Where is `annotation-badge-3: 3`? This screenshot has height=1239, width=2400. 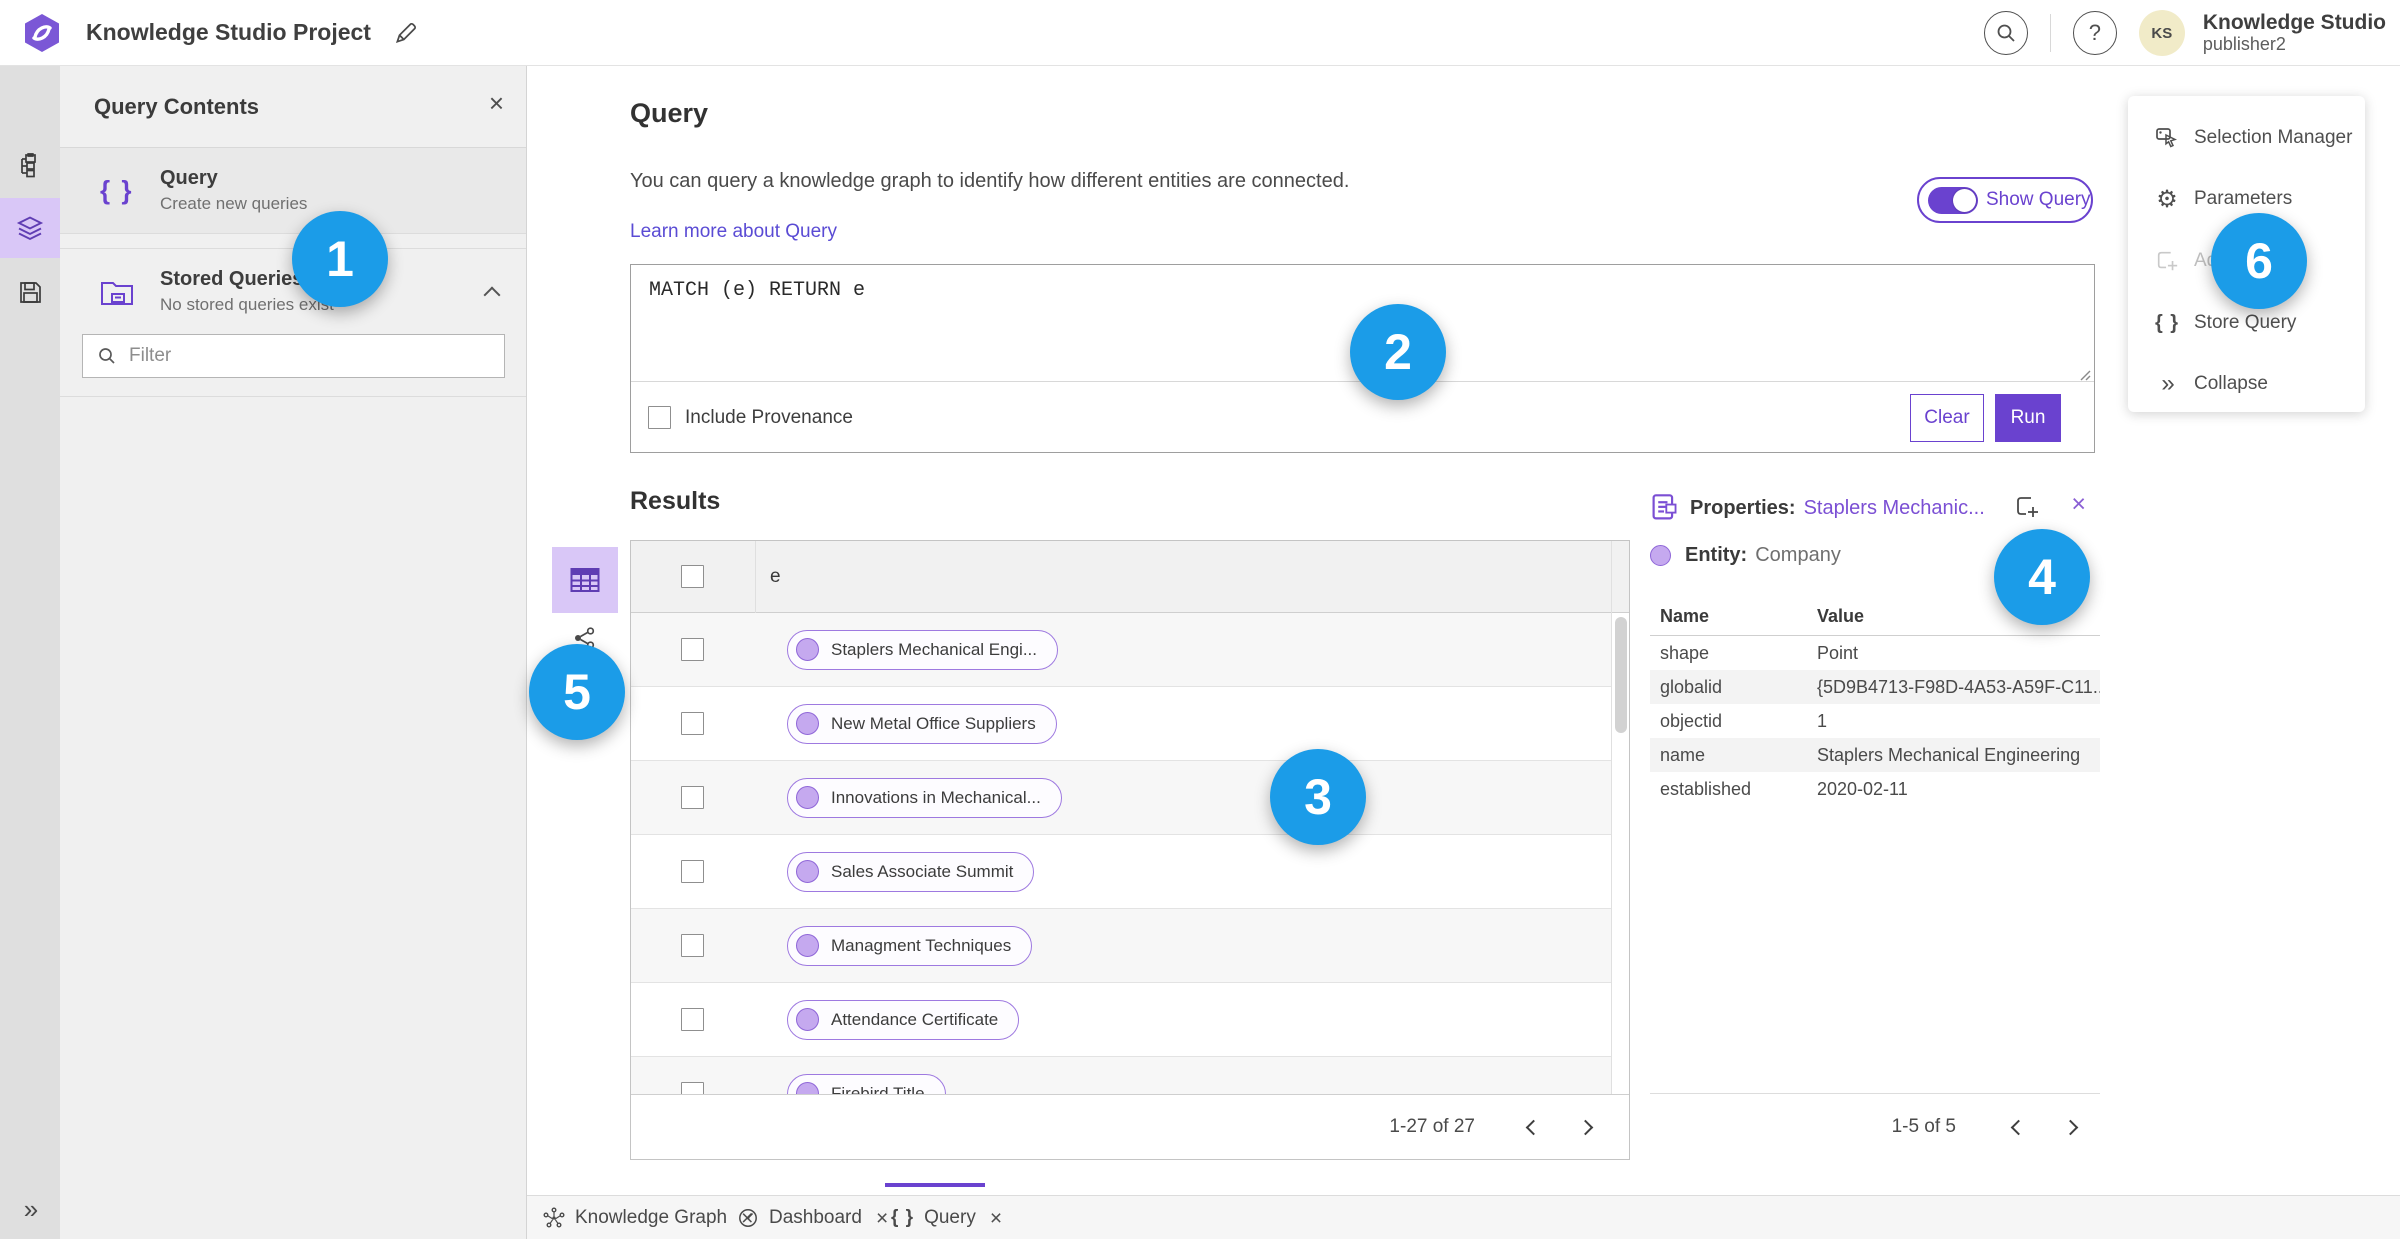
annotation-badge-3: 3 is located at coordinates (1318, 797).